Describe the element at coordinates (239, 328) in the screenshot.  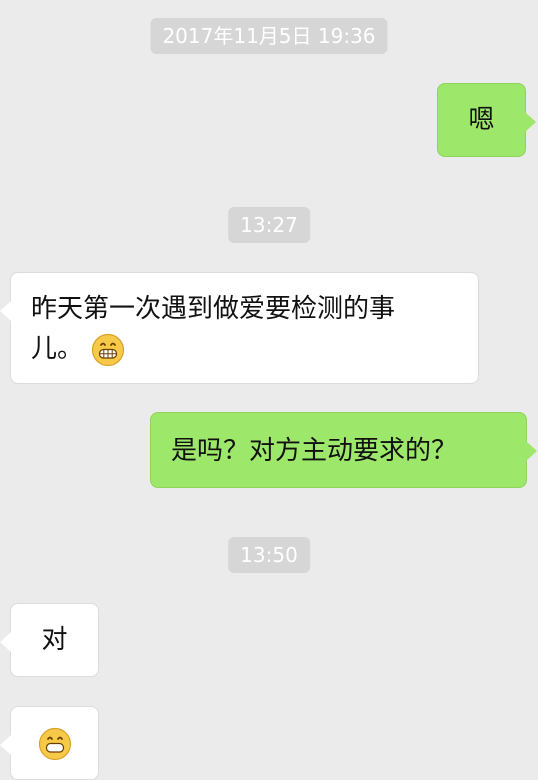
I see `message-bubble-received: 昨天第一次遇到做爱要检测的事 儿。` at that location.